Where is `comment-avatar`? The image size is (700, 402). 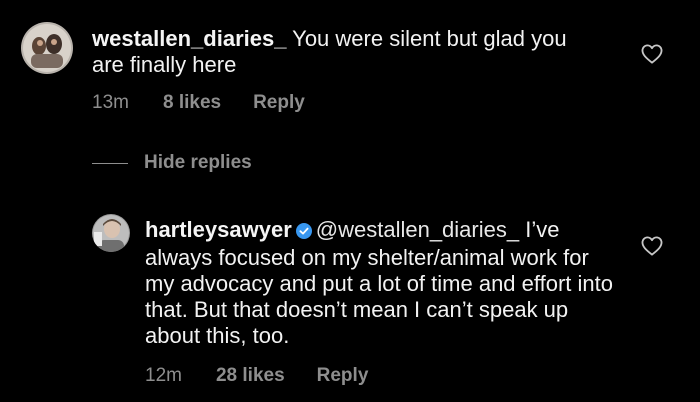
comment-avatar is located at coordinates (47, 48).